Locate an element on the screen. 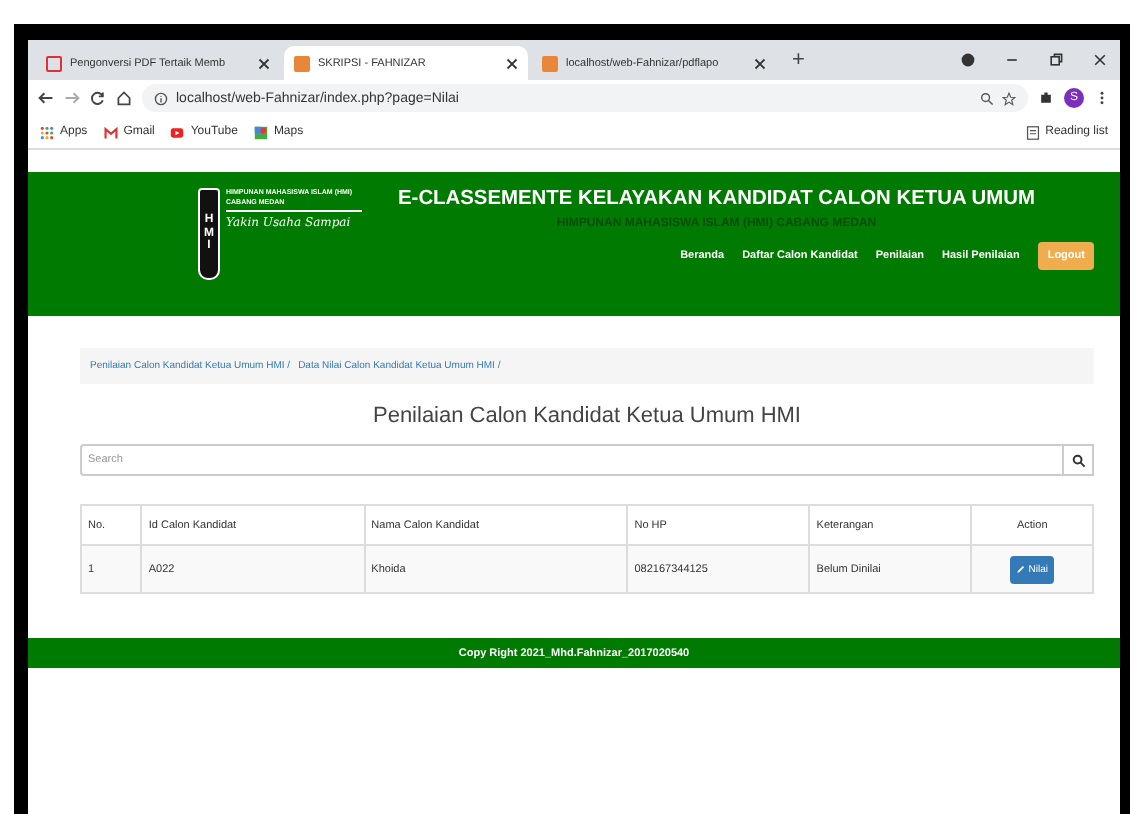 The image size is (1140, 814). record-icon is located at coordinates (968, 60).